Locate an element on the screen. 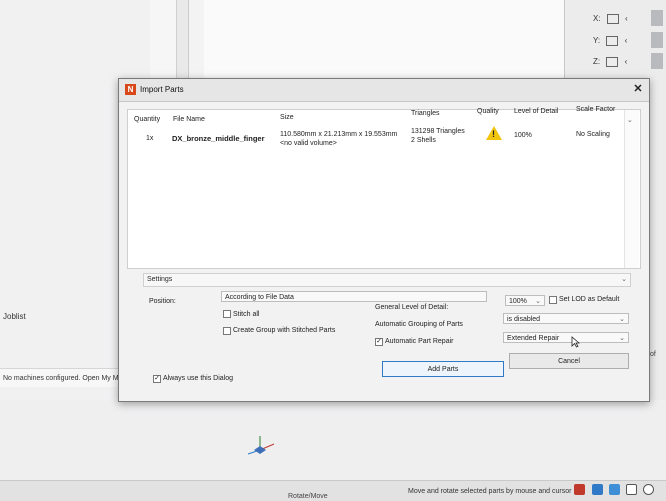 Image resolution: width=666 pixels, height=501 pixels. stitch-all-label: Stitch all is located at coordinates (246, 314).